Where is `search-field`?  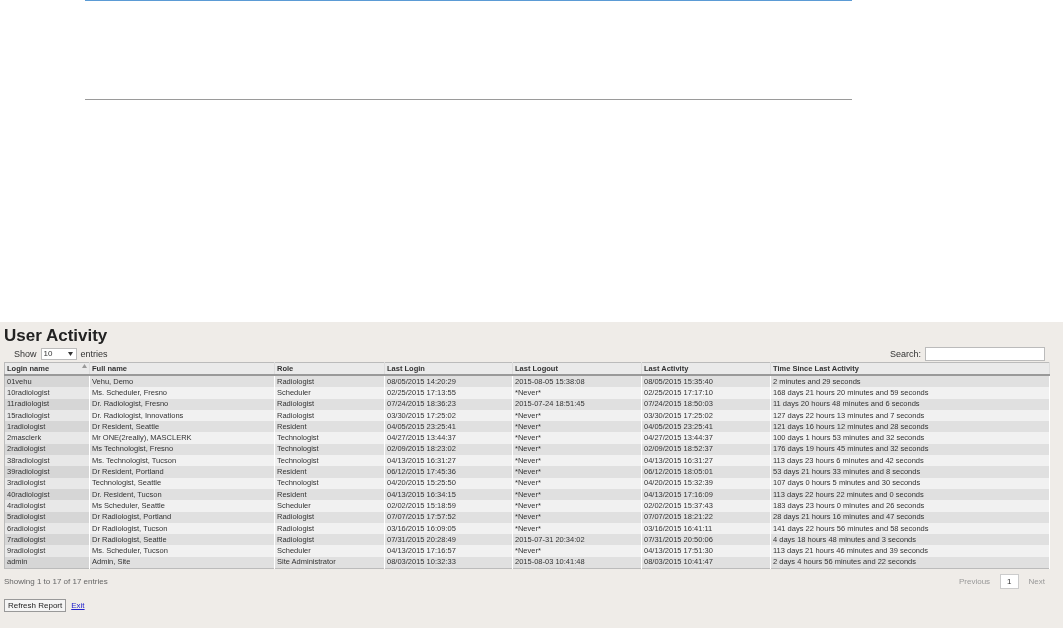
search-field is located at coordinates (985, 353).